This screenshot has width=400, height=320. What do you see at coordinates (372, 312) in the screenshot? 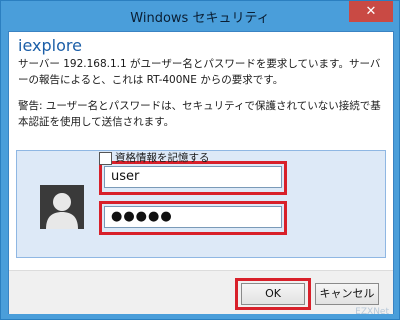
I see `watermark-text: EZXNet` at bounding box center [372, 312].